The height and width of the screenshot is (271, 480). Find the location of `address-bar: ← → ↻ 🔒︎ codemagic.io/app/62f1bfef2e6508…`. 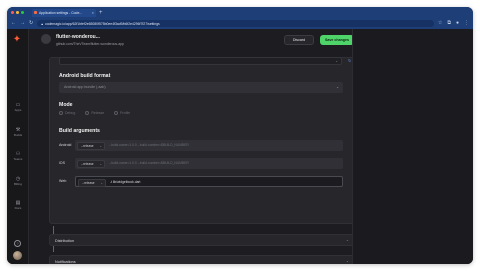

address-bar: ← → ↻ 🔒︎ codemagic.io/app/62f1bfef2e6508… is located at coordinates (240, 23).